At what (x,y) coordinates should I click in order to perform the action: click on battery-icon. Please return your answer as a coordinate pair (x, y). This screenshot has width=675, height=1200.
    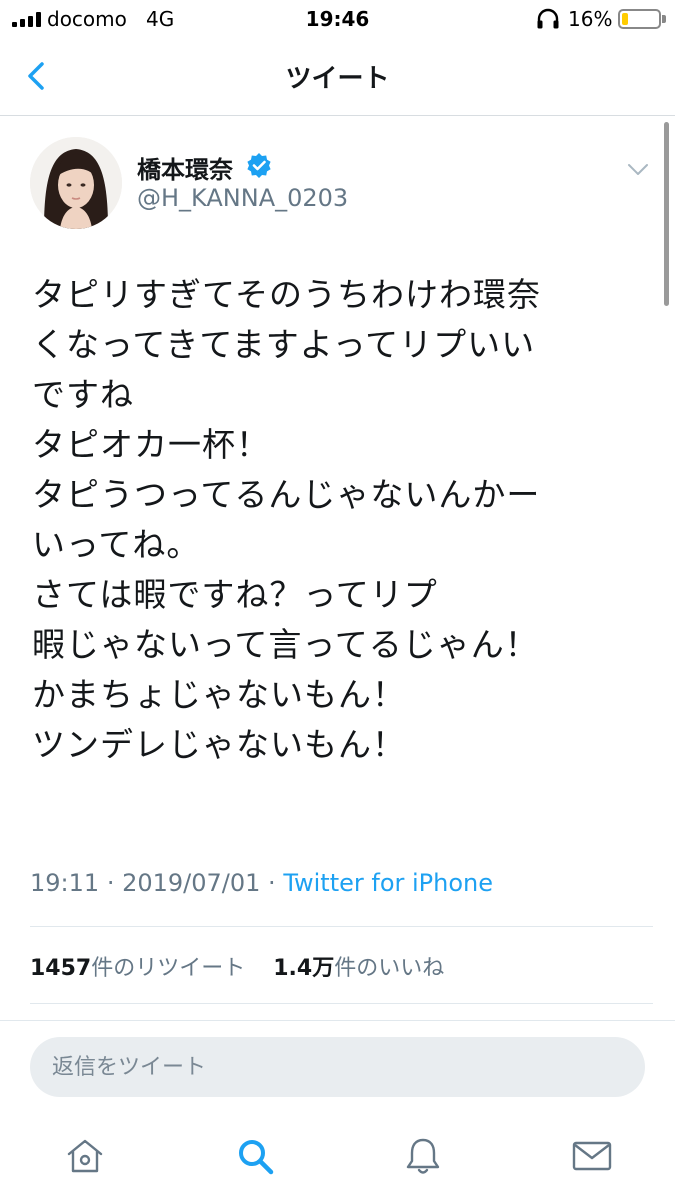
    Looking at the image, I should click on (639, 19).